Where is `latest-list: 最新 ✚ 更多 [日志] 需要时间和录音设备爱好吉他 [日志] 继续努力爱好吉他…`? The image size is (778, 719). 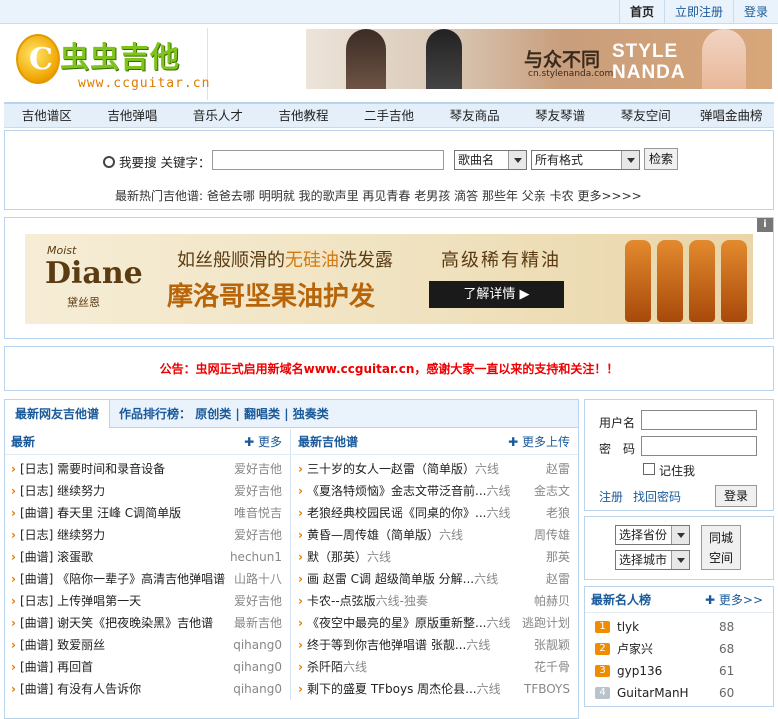 latest-list: 最新 ✚ 更多 [日志] 需要时间和录音设备爱好吉他 [日志] 继续努力爱好吉他… is located at coordinates (148, 564).